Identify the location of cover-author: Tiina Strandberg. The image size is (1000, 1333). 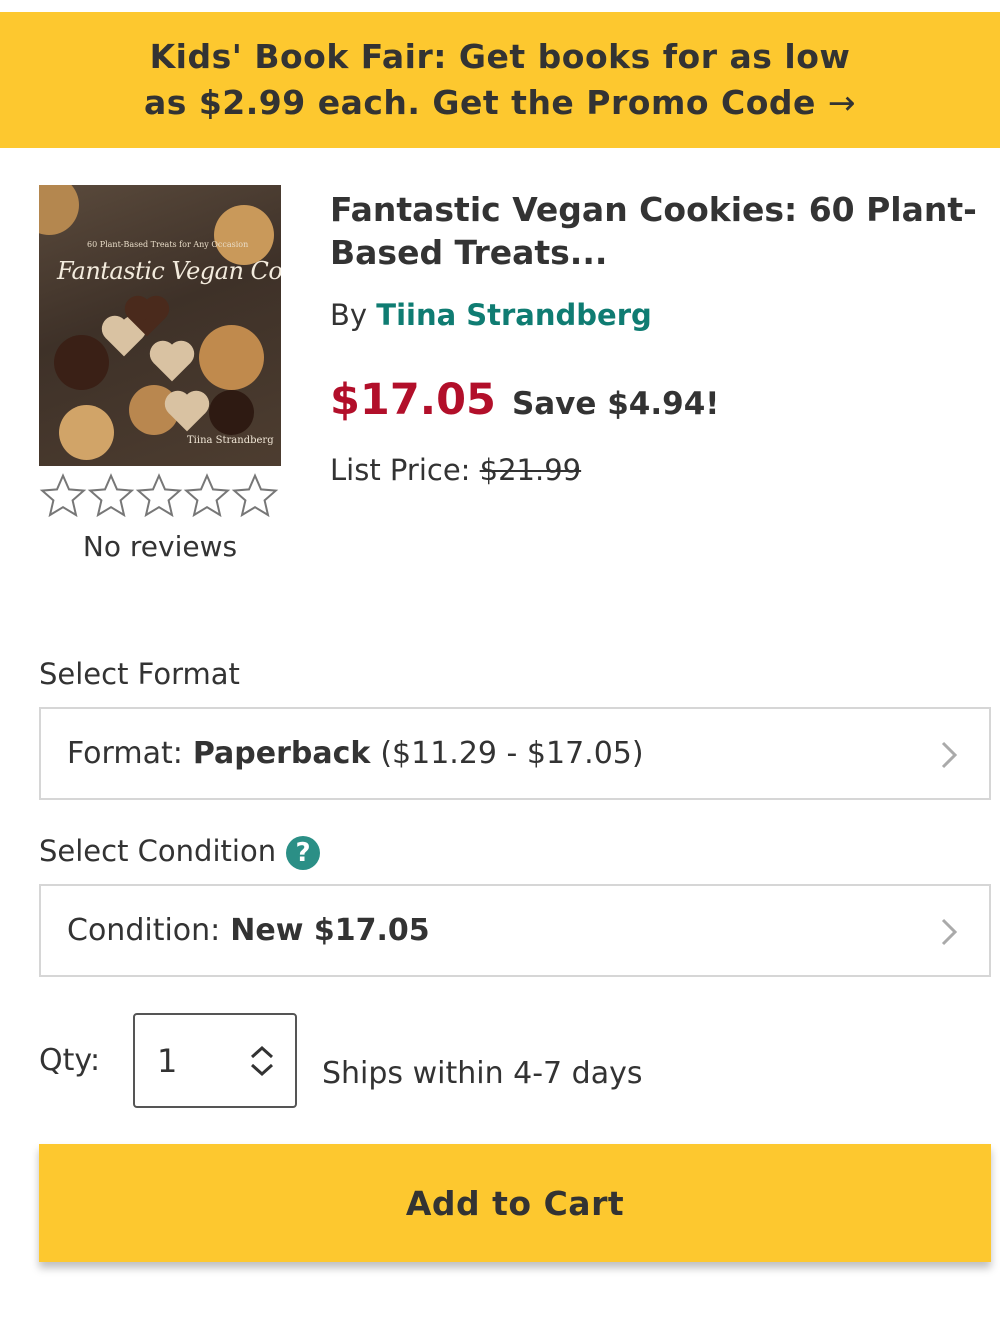
(230, 440).